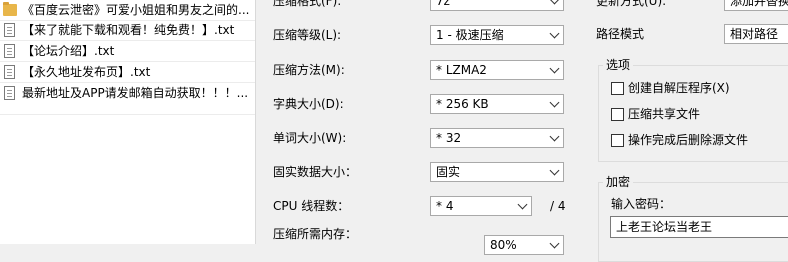 This screenshot has height=262, width=788. What do you see at coordinates (443, 4) in the screenshot?
I see `archive-format-value: 7z` at bounding box center [443, 4].